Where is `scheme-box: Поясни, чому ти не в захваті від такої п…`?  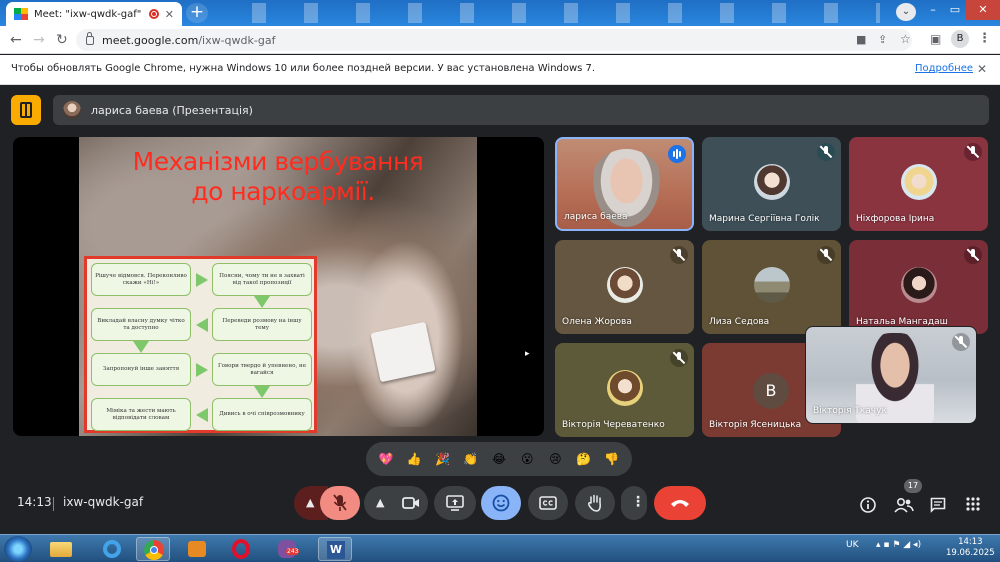
scheme-box: Поясни, чому ти не в захваті від такої п… is located at coordinates (262, 279).